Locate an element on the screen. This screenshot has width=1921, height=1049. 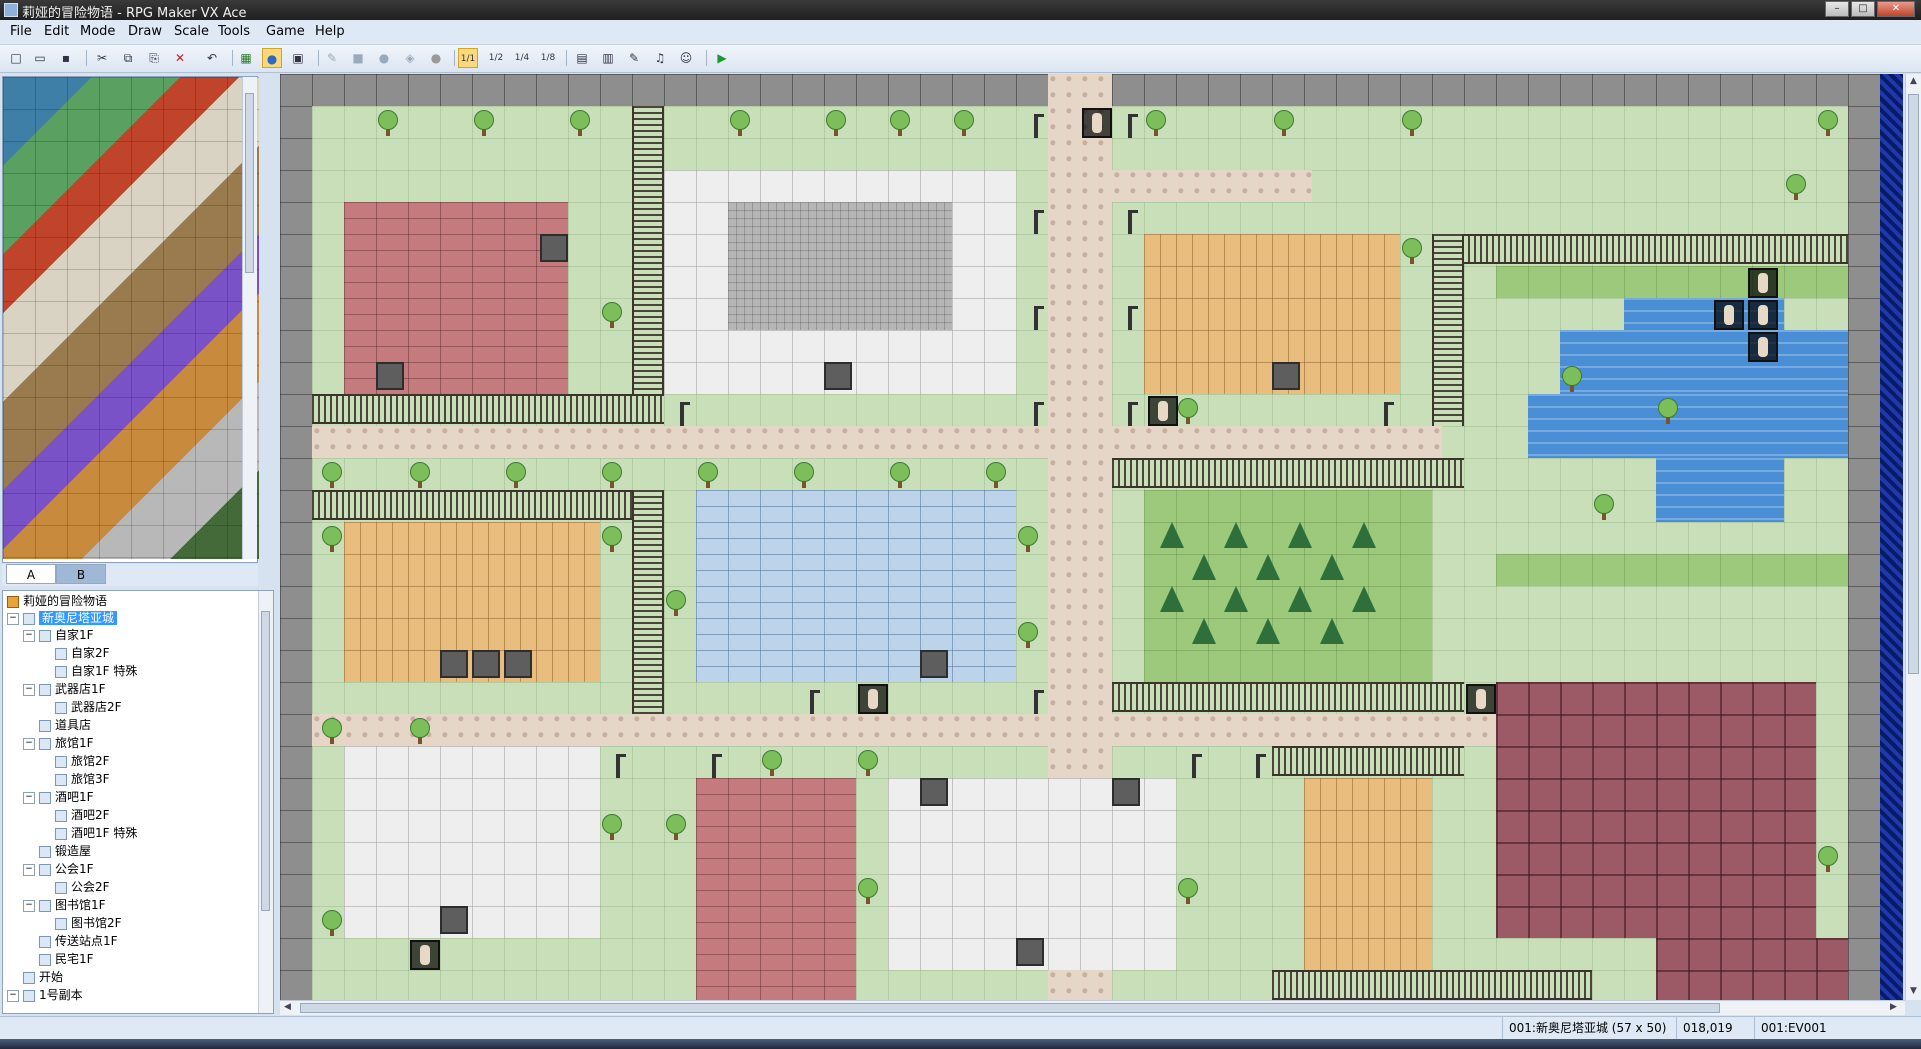
menu-tools: Tools is located at coordinates (234, 31).